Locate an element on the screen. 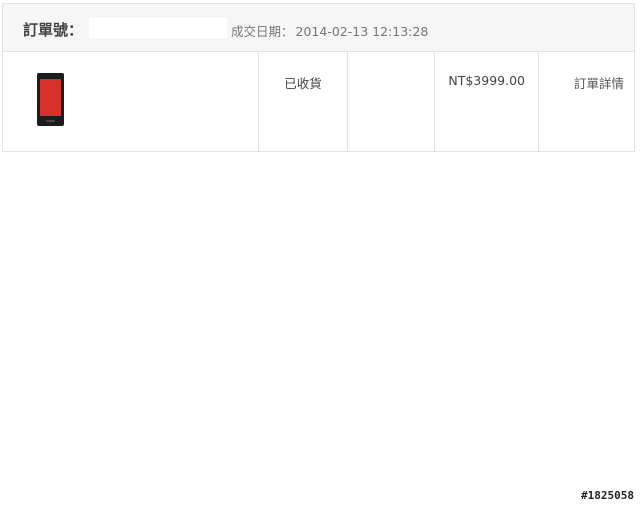 The width and height of the screenshot is (640, 506). order-detail-link: 訂單詳情 is located at coordinates (599, 82).